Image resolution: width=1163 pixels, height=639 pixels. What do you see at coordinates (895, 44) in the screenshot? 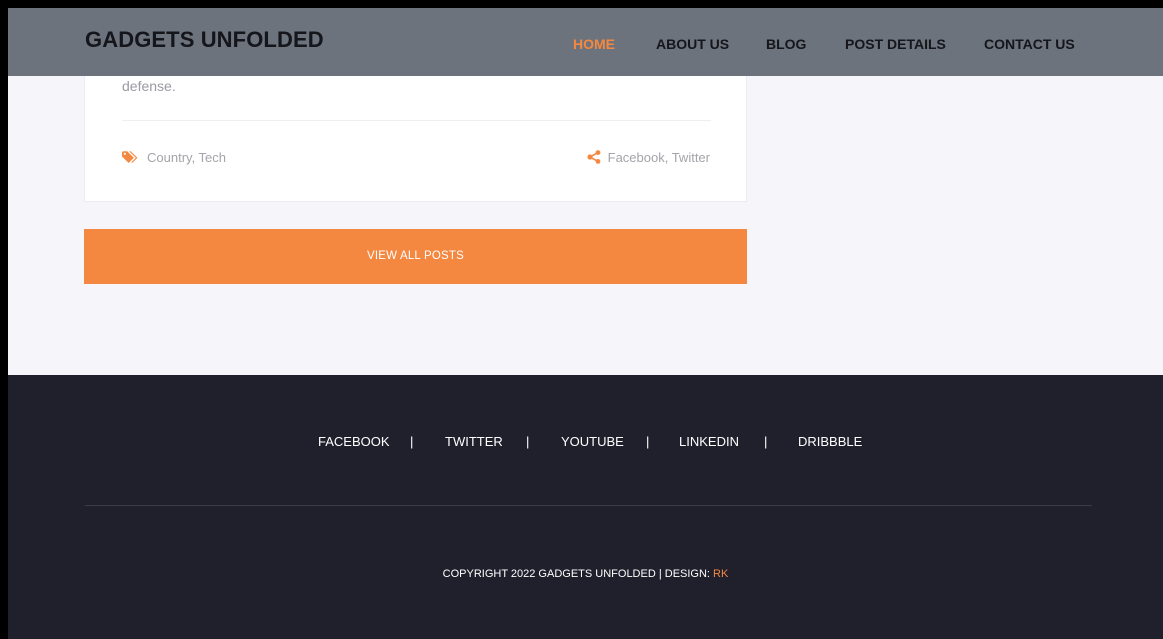
I see `nav-post-details: POST DETAILS` at bounding box center [895, 44].